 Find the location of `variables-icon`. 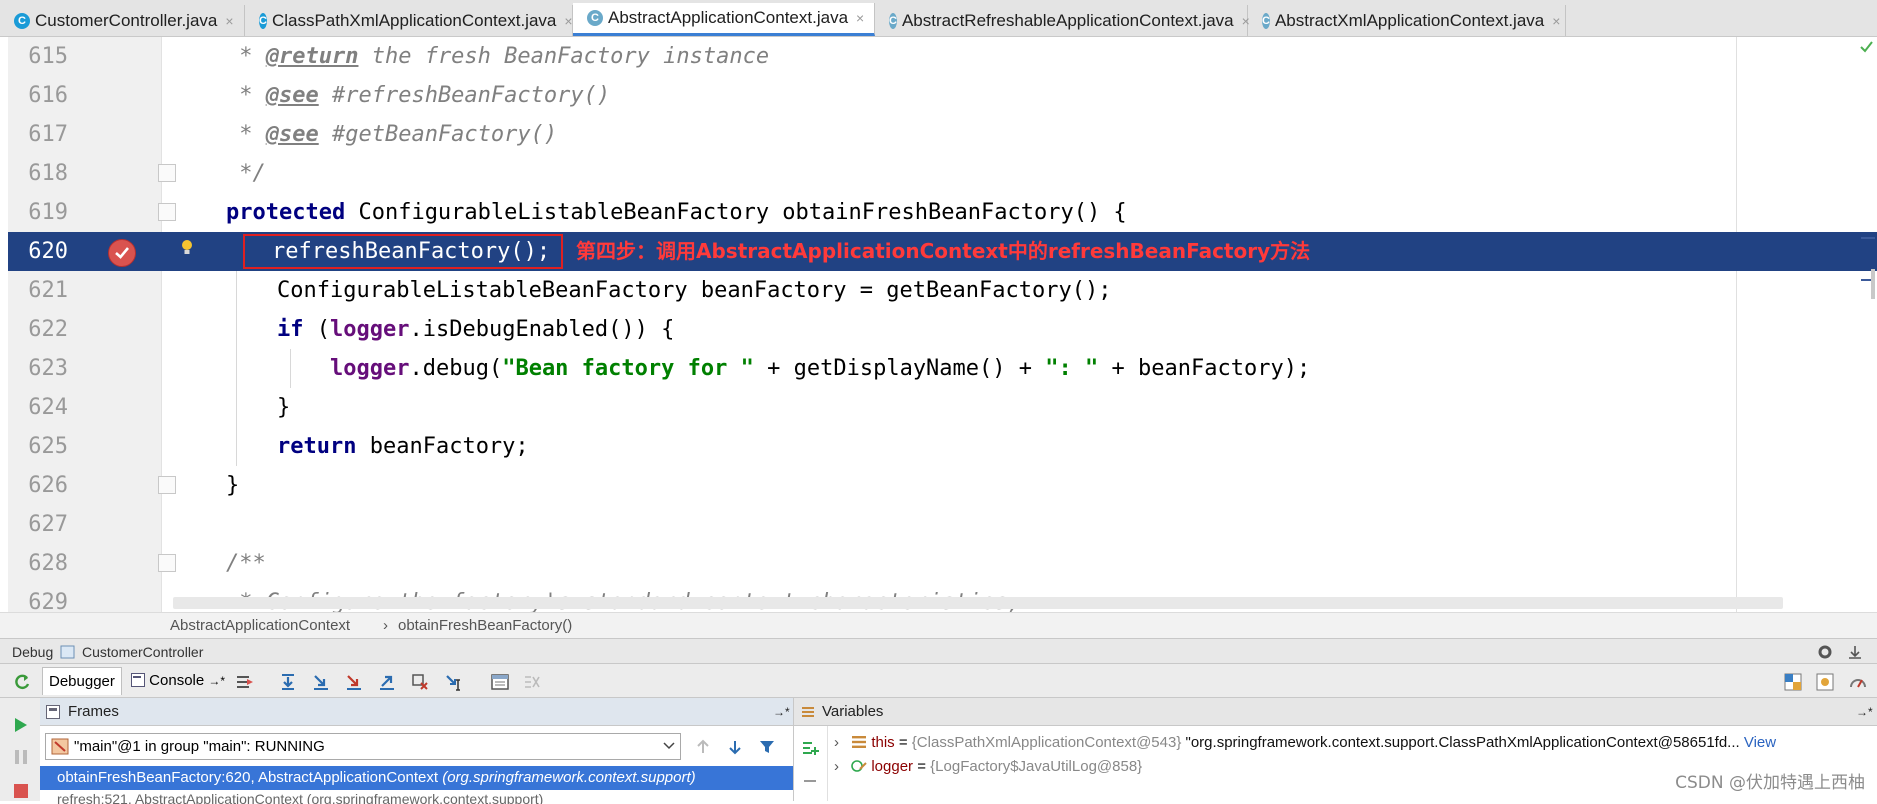

variables-icon is located at coordinates (808, 712).